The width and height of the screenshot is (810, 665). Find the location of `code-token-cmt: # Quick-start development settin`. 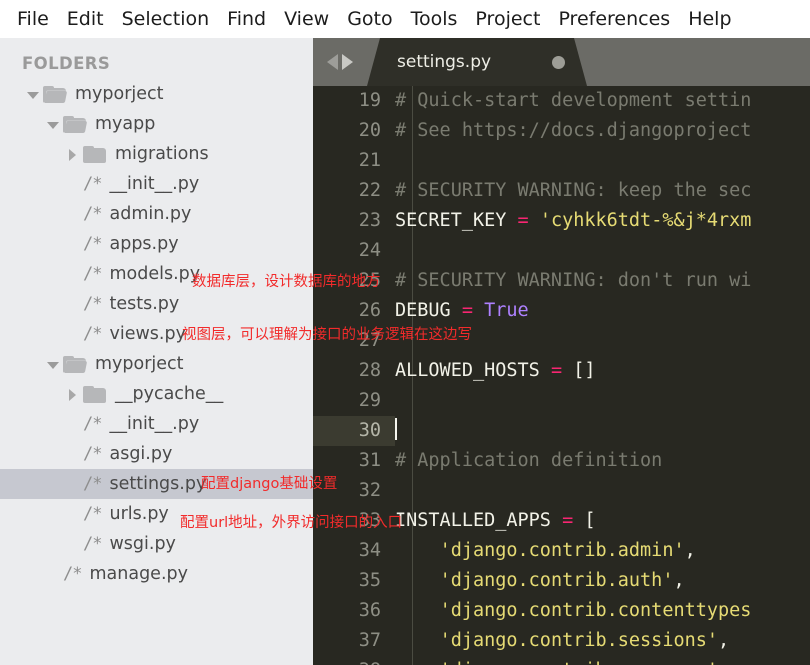

code-token-cmt: # Quick-start development settin is located at coordinates (573, 100).